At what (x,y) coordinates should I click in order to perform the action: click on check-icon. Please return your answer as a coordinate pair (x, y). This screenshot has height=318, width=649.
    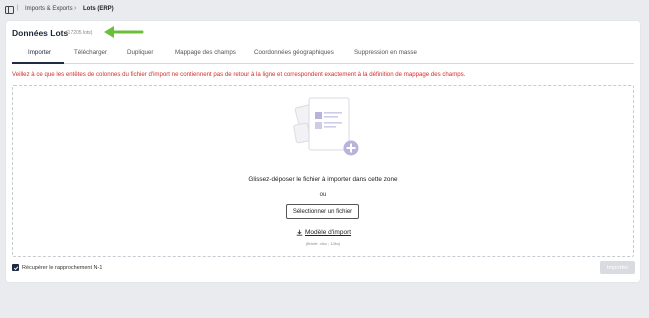
    Looking at the image, I should click on (15, 267).